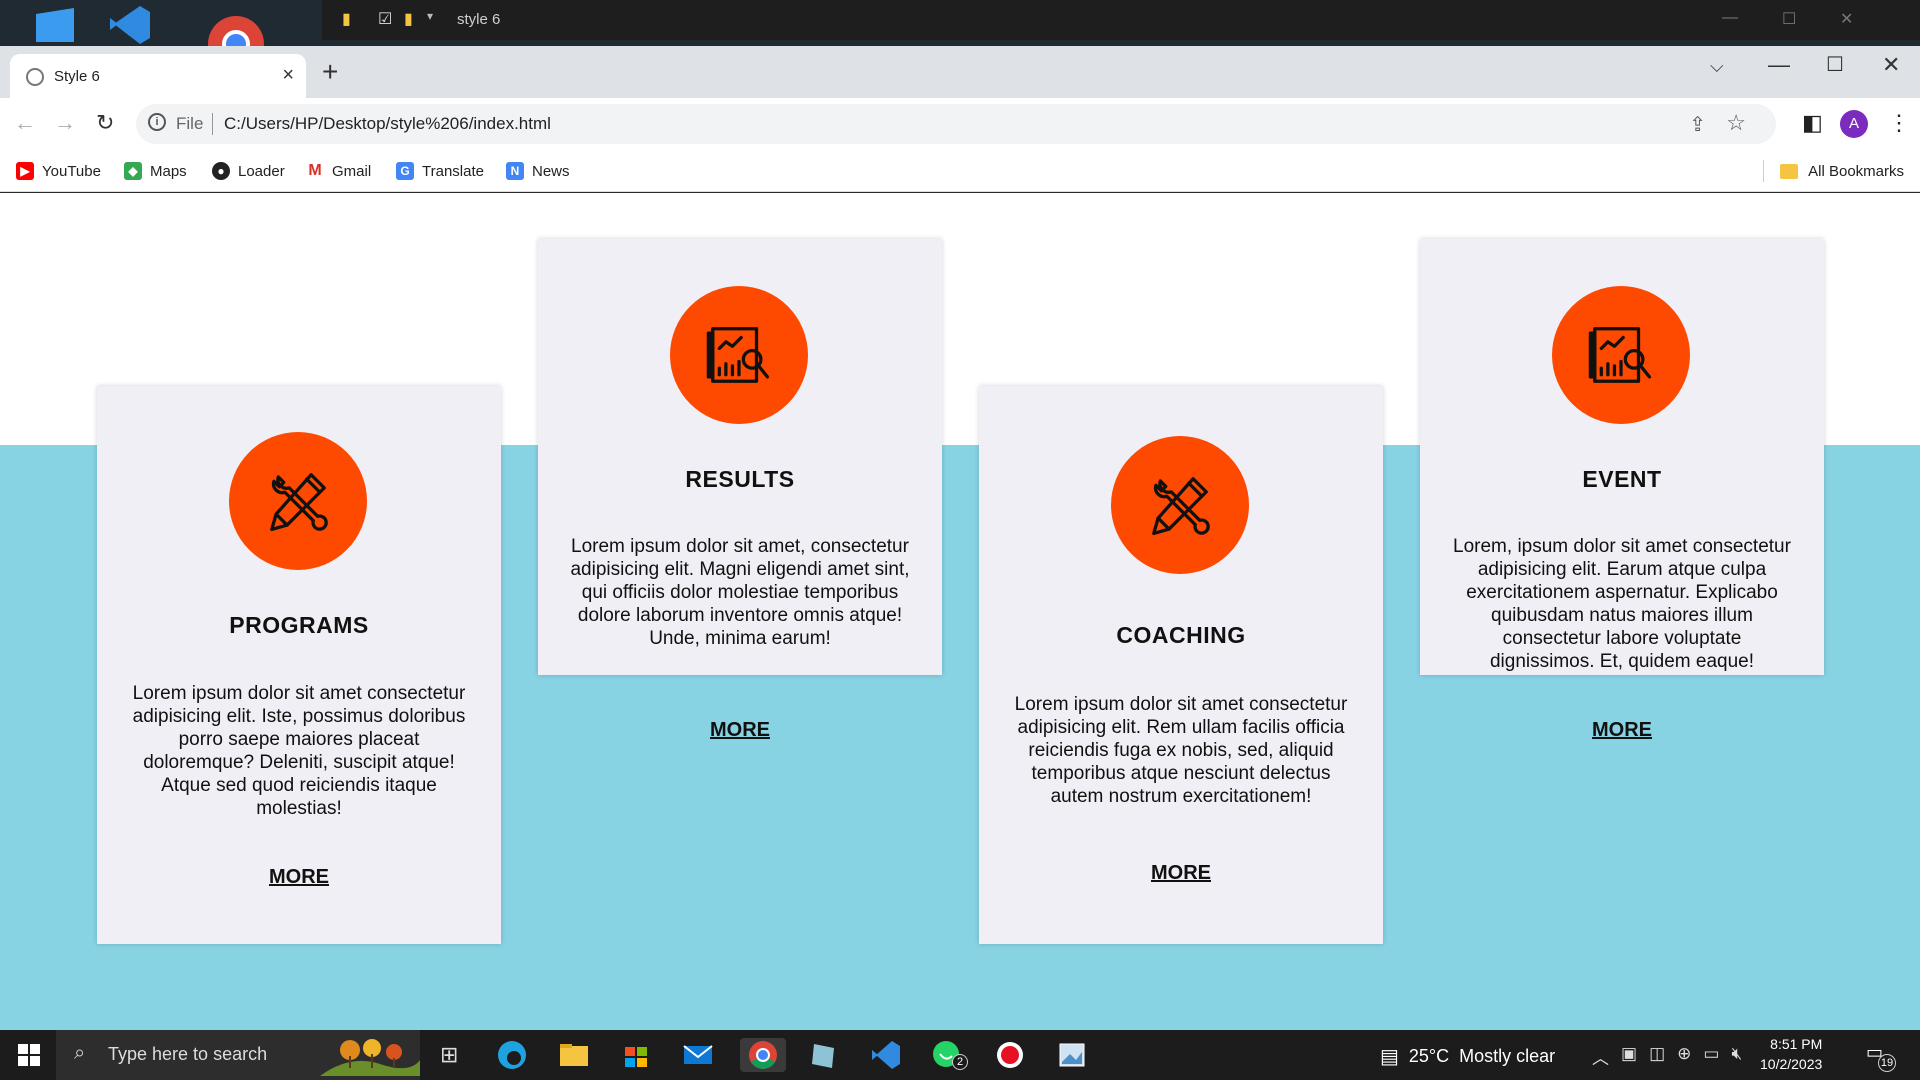 This screenshot has height=1080, width=1920. What do you see at coordinates (158, 76) in the screenshot?
I see `browser-tab: Style 6 ×` at bounding box center [158, 76].